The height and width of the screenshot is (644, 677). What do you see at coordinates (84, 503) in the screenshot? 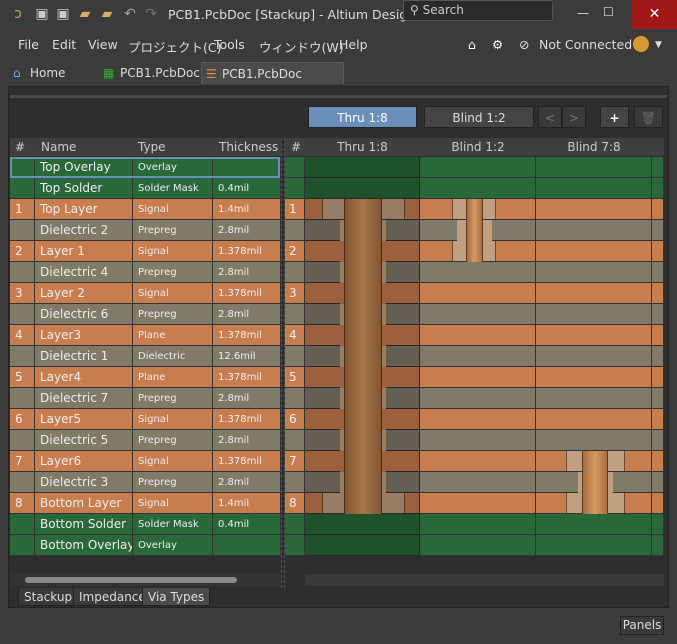
I see `layer-name: Bottom Layer` at bounding box center [84, 503].